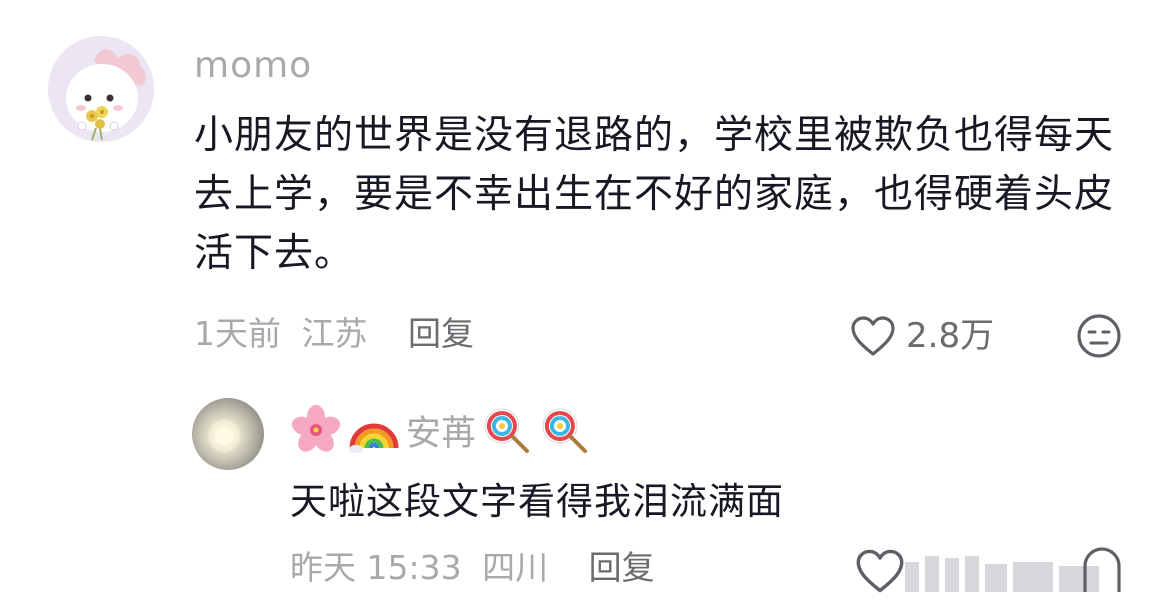 The width and height of the screenshot is (1170, 609). I want to click on reply-location: 四川, so click(515, 567).